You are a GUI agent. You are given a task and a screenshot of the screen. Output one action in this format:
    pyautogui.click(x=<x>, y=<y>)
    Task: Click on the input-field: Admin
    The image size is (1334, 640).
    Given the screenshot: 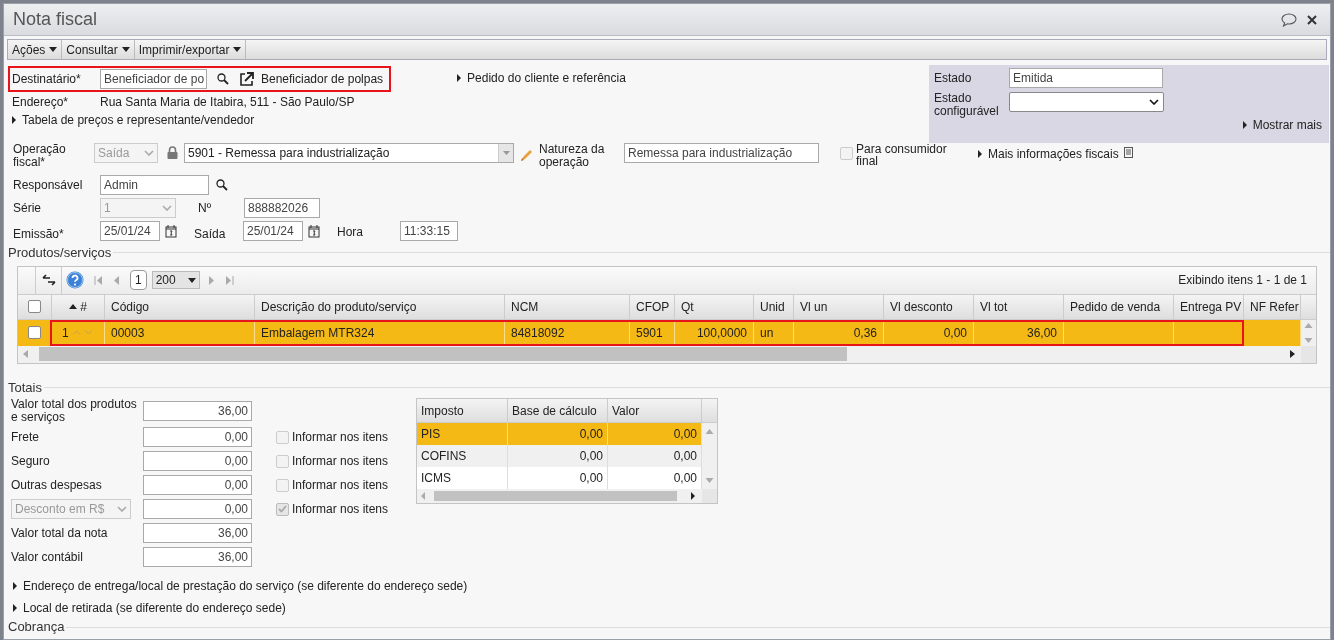 What is the action you would take?
    pyautogui.click(x=154, y=185)
    